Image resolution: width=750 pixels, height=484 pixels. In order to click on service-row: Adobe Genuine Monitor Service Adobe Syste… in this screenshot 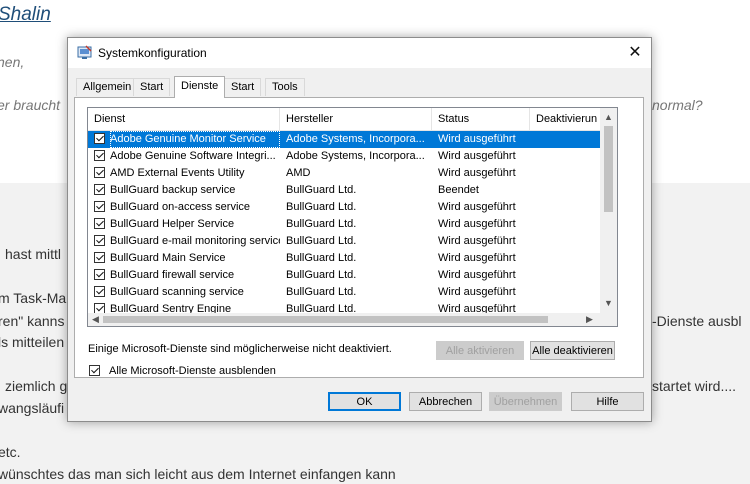, I will do `click(344, 139)`.